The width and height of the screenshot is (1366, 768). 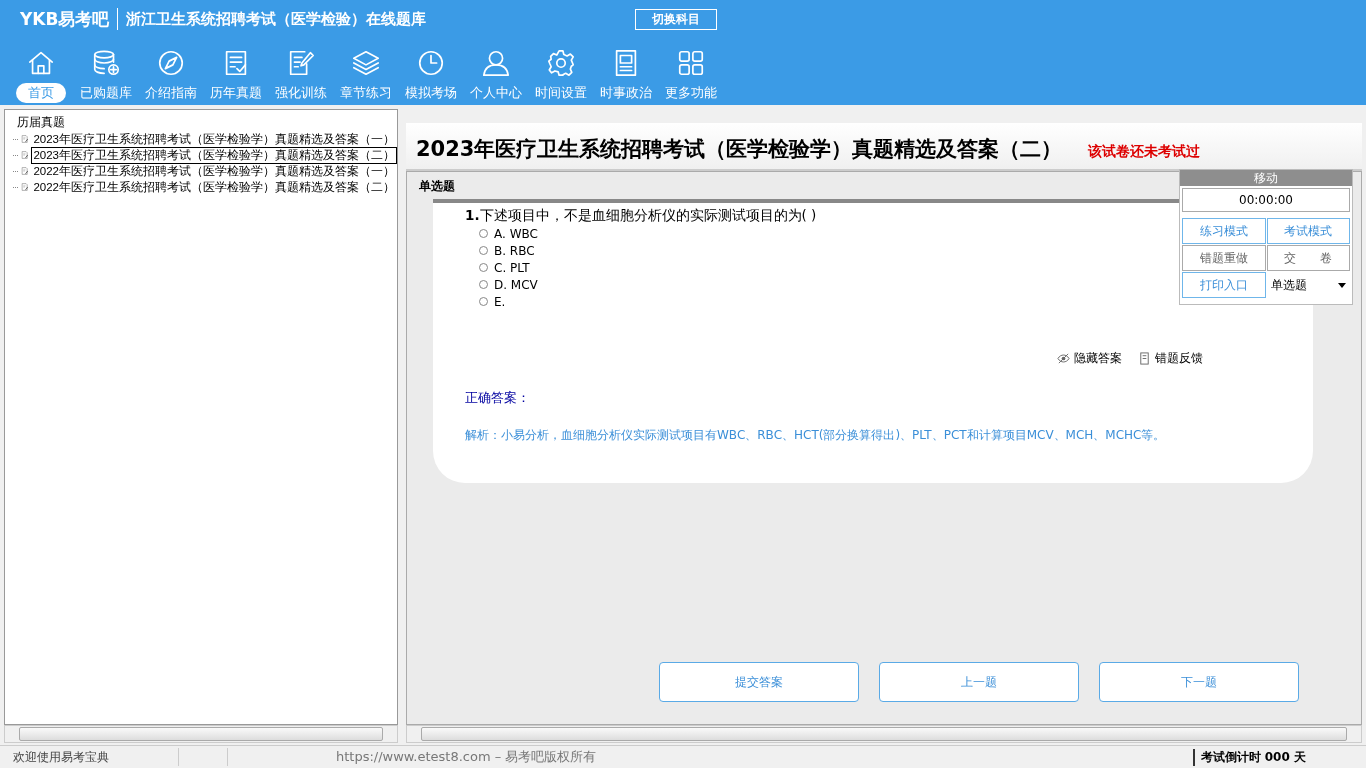 What do you see at coordinates (1249, 757) in the screenshot?
I see `countdown-text: 考试倒计时 000 天` at bounding box center [1249, 757].